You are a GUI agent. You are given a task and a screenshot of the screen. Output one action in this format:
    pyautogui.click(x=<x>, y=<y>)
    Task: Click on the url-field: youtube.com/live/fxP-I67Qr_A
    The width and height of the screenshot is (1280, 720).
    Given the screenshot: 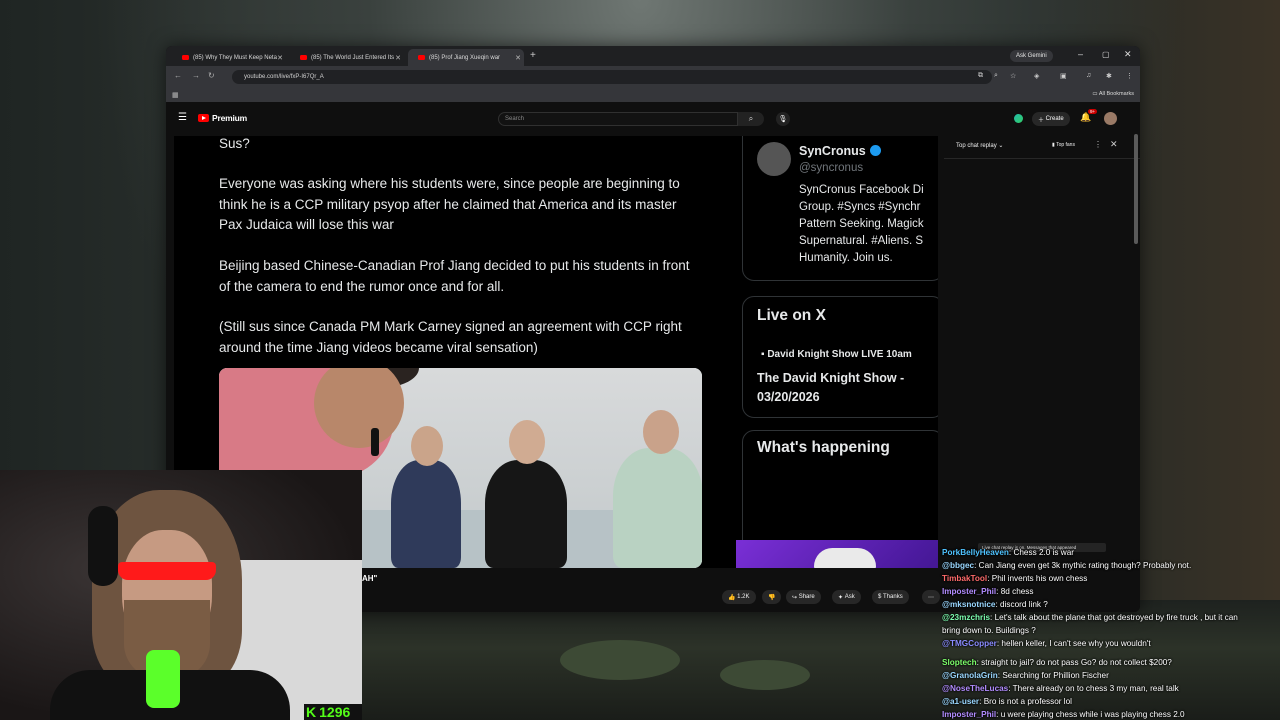 What is the action you would take?
    pyautogui.click(x=612, y=77)
    